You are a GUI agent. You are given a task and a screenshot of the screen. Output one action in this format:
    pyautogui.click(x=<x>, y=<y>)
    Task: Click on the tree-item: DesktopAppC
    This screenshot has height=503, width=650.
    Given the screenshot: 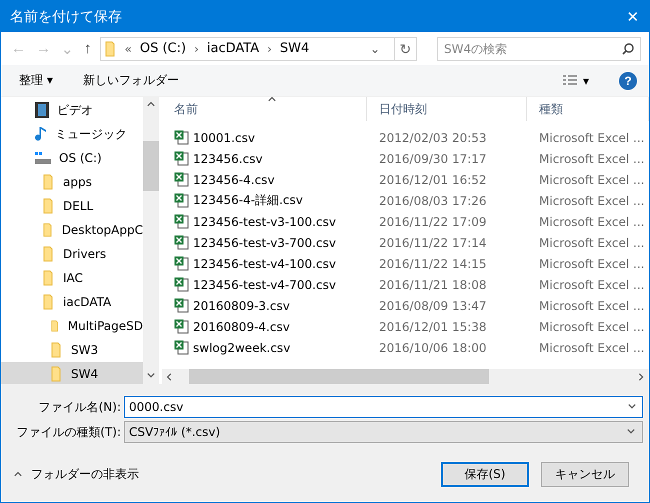 What is the action you would take?
    pyautogui.click(x=72, y=230)
    